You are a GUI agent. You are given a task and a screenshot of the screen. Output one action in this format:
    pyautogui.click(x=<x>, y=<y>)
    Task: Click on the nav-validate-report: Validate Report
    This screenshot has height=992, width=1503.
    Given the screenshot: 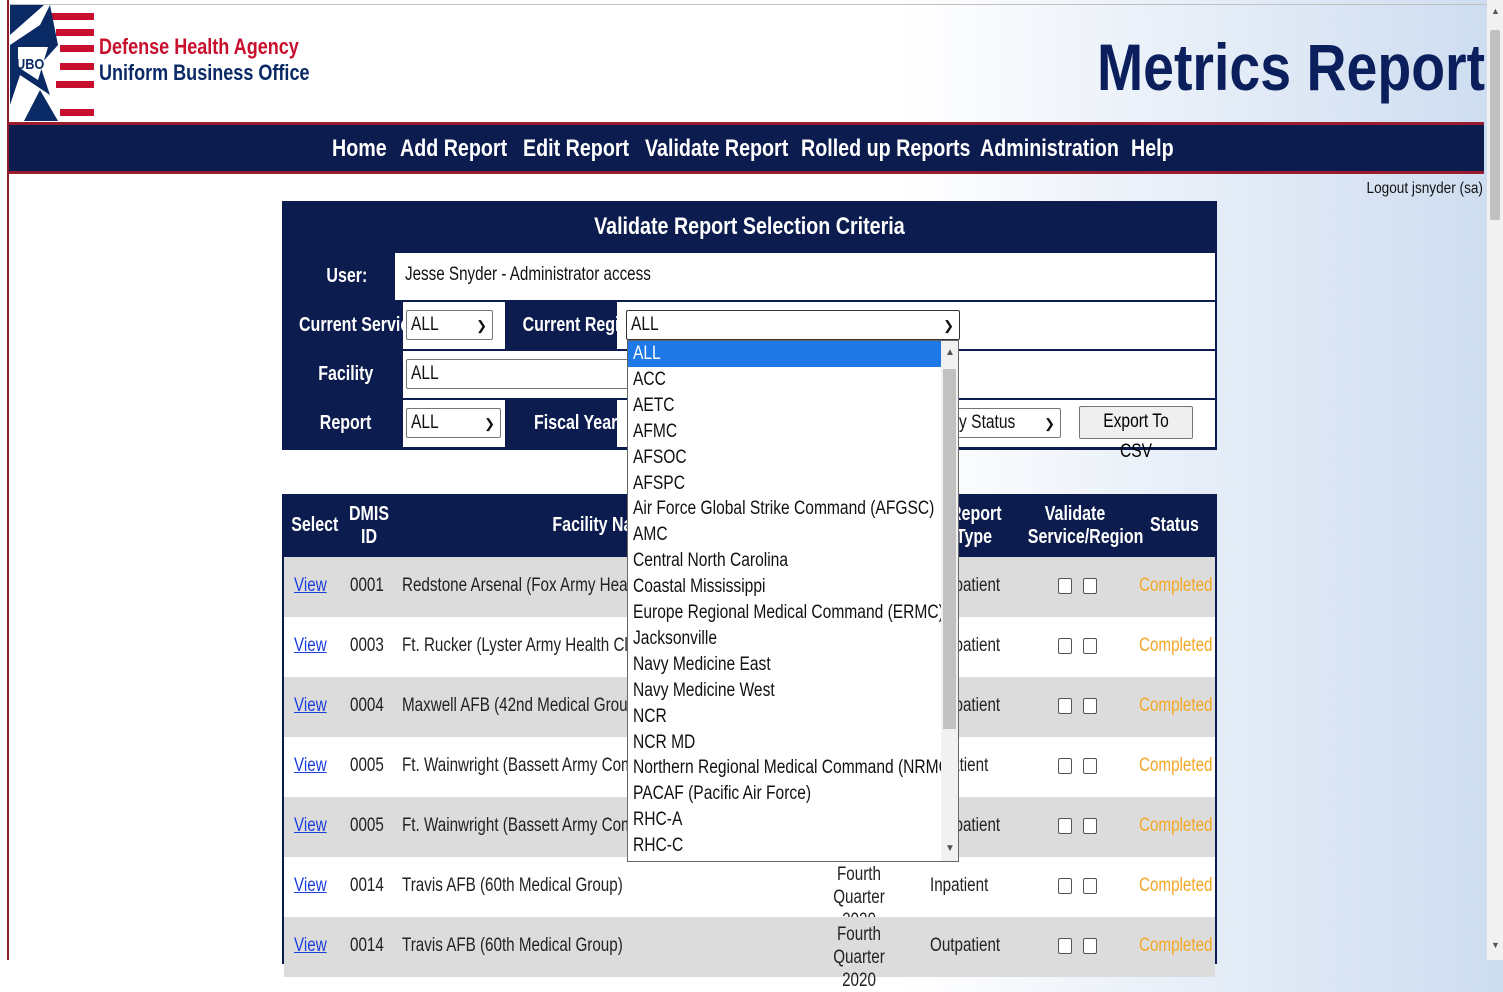 What is the action you would take?
    pyautogui.click(x=716, y=149)
    